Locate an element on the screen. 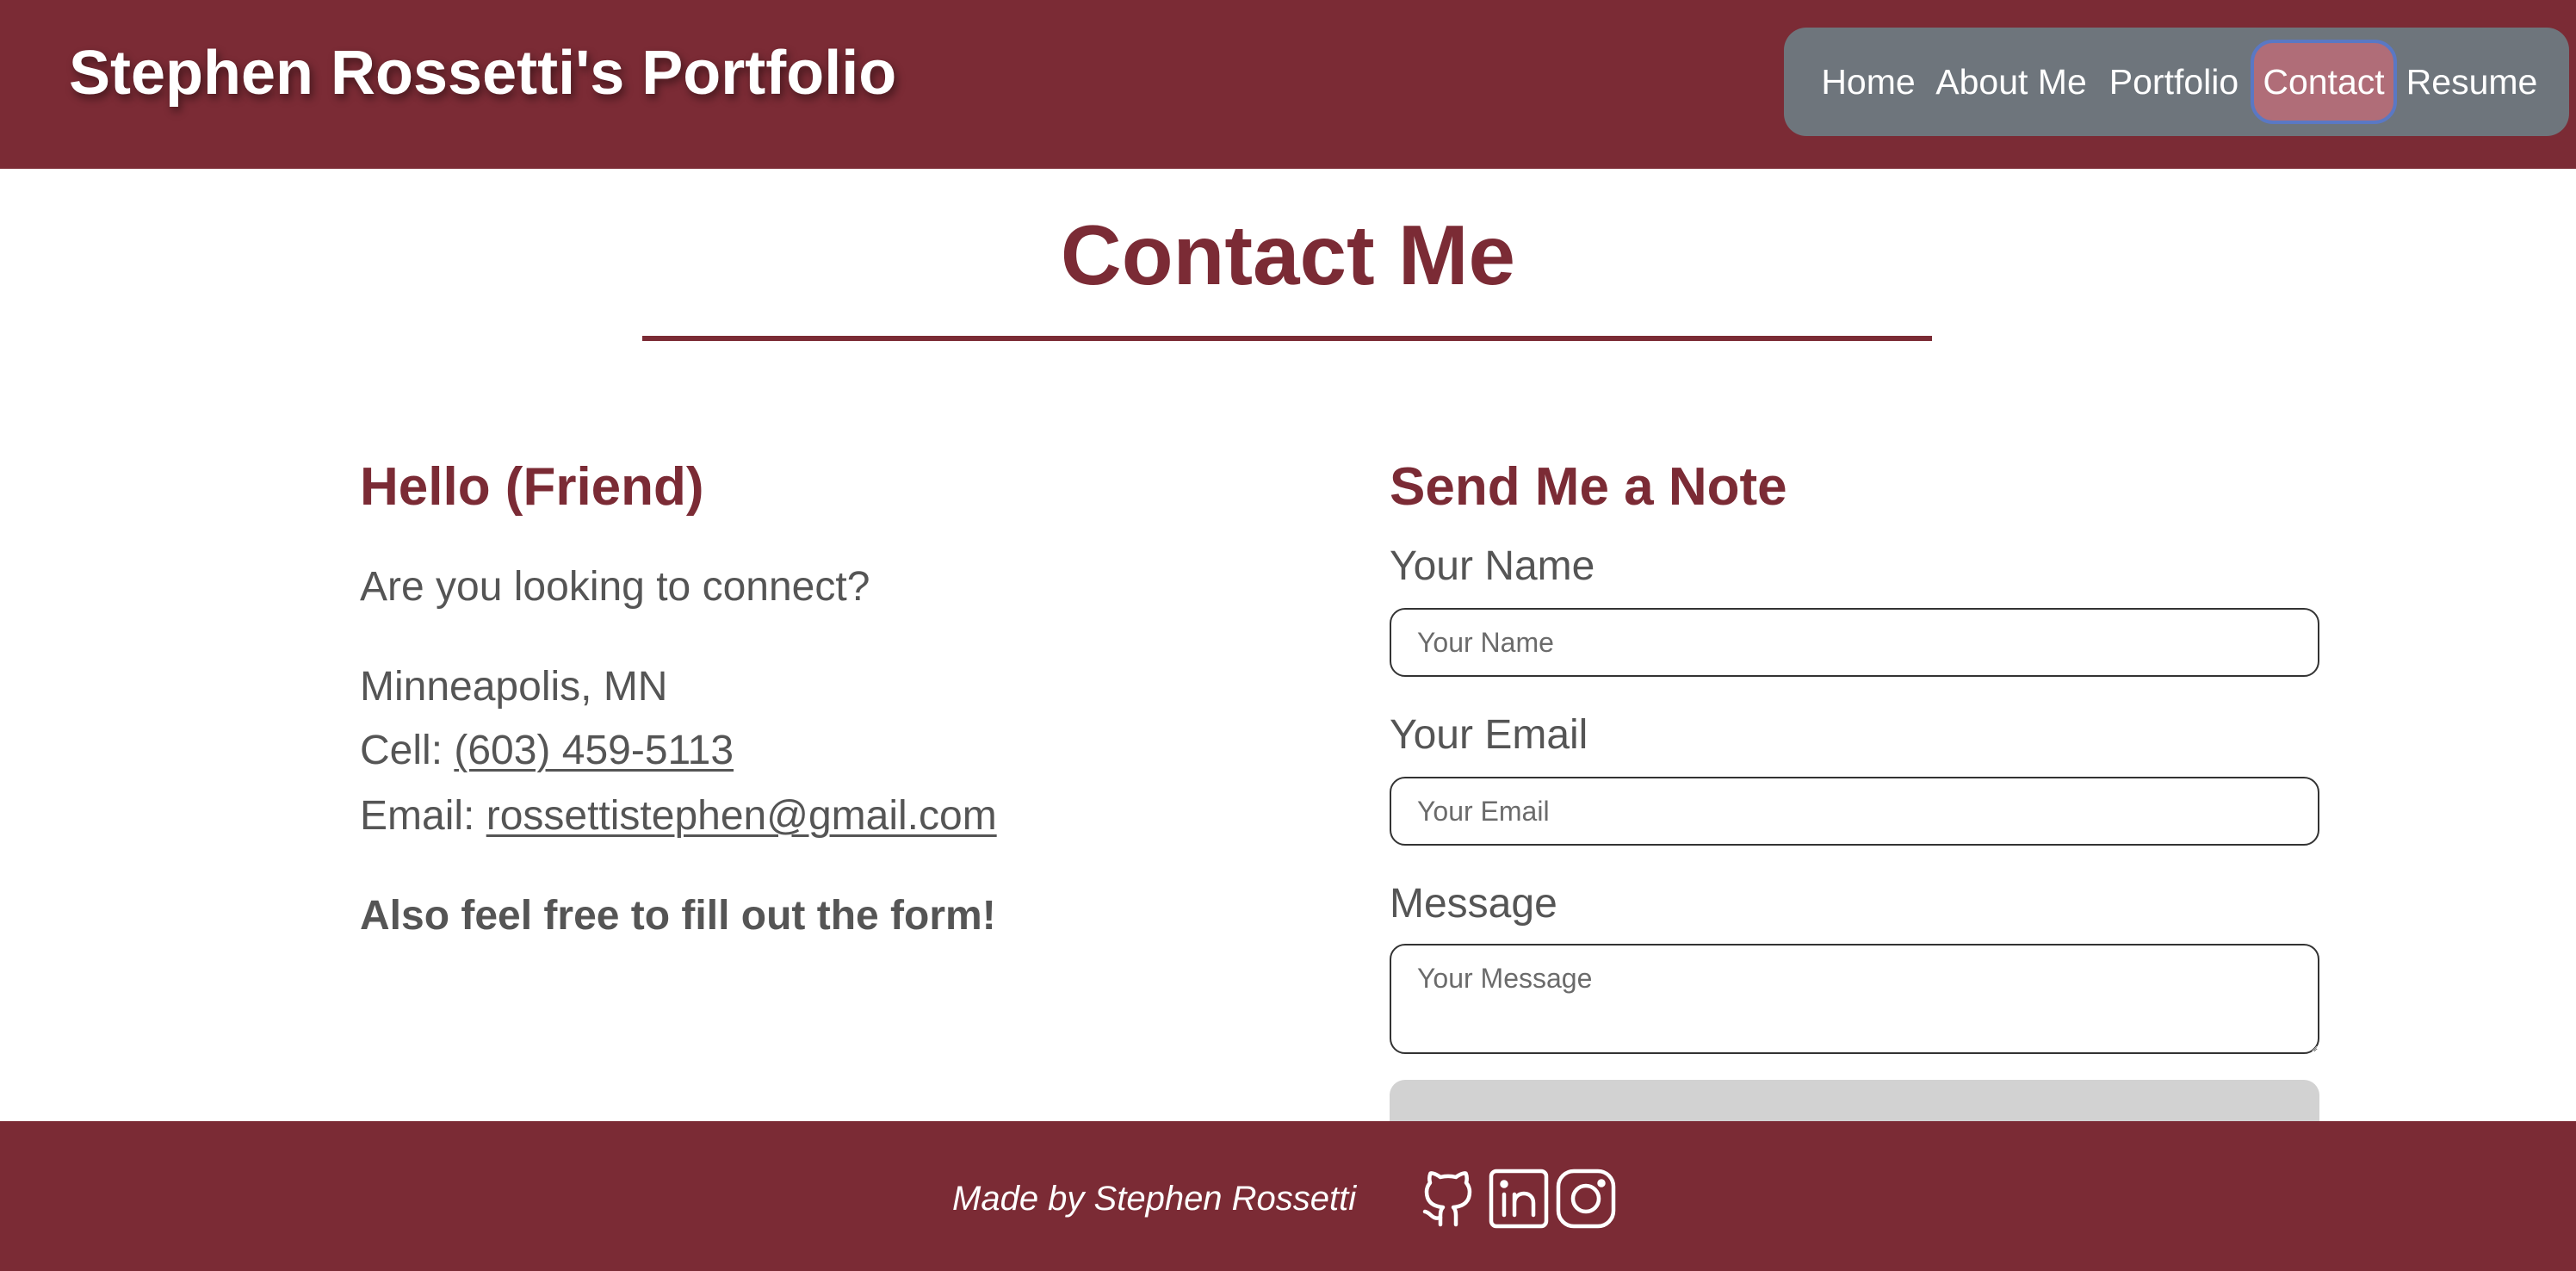 The image size is (2576, 1271). main-nav: Home About Me Portfolio Contact Resume is located at coordinates (2176, 82).